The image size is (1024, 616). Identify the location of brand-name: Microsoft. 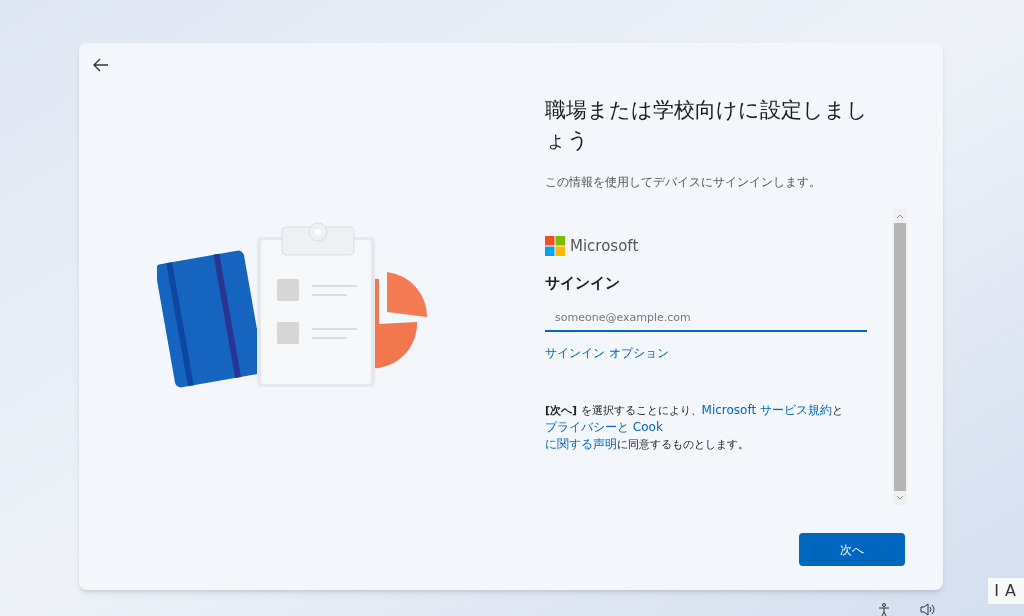
(604, 246).